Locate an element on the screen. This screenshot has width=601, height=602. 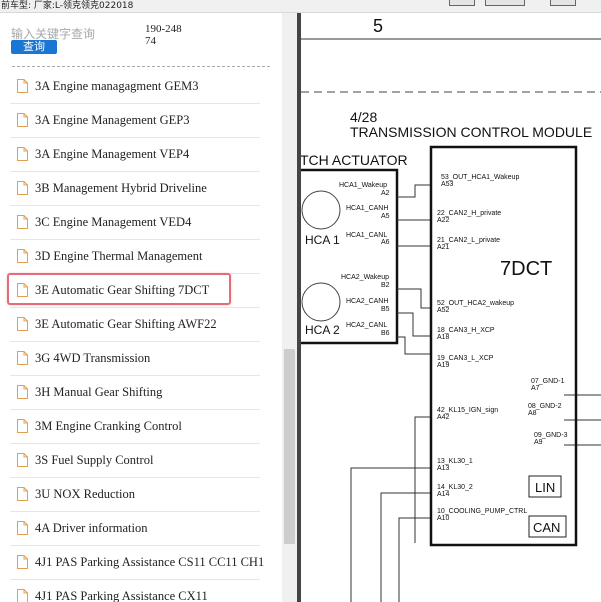
gnd-pin-number: A7 is located at coordinates (535, 388).